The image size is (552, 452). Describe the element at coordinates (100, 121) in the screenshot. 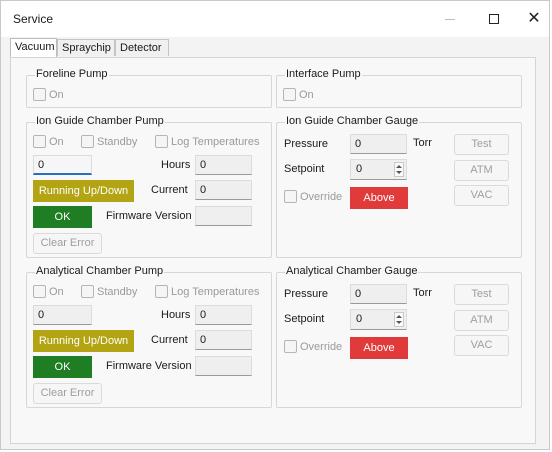

I see `ion-guide-pump-title: Ion Guide Chamber Pump` at that location.